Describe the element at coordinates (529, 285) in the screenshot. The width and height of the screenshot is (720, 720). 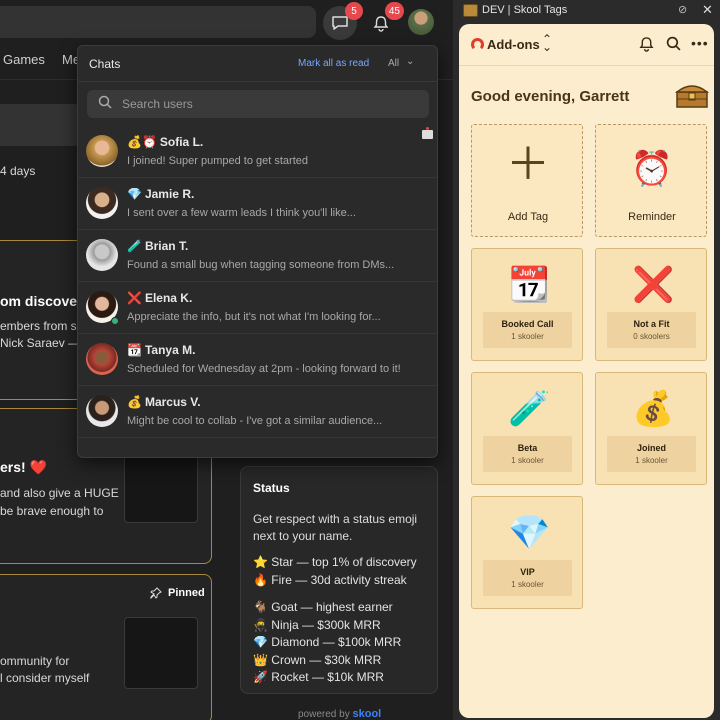
I see `calendar-icon: 📆` at that location.